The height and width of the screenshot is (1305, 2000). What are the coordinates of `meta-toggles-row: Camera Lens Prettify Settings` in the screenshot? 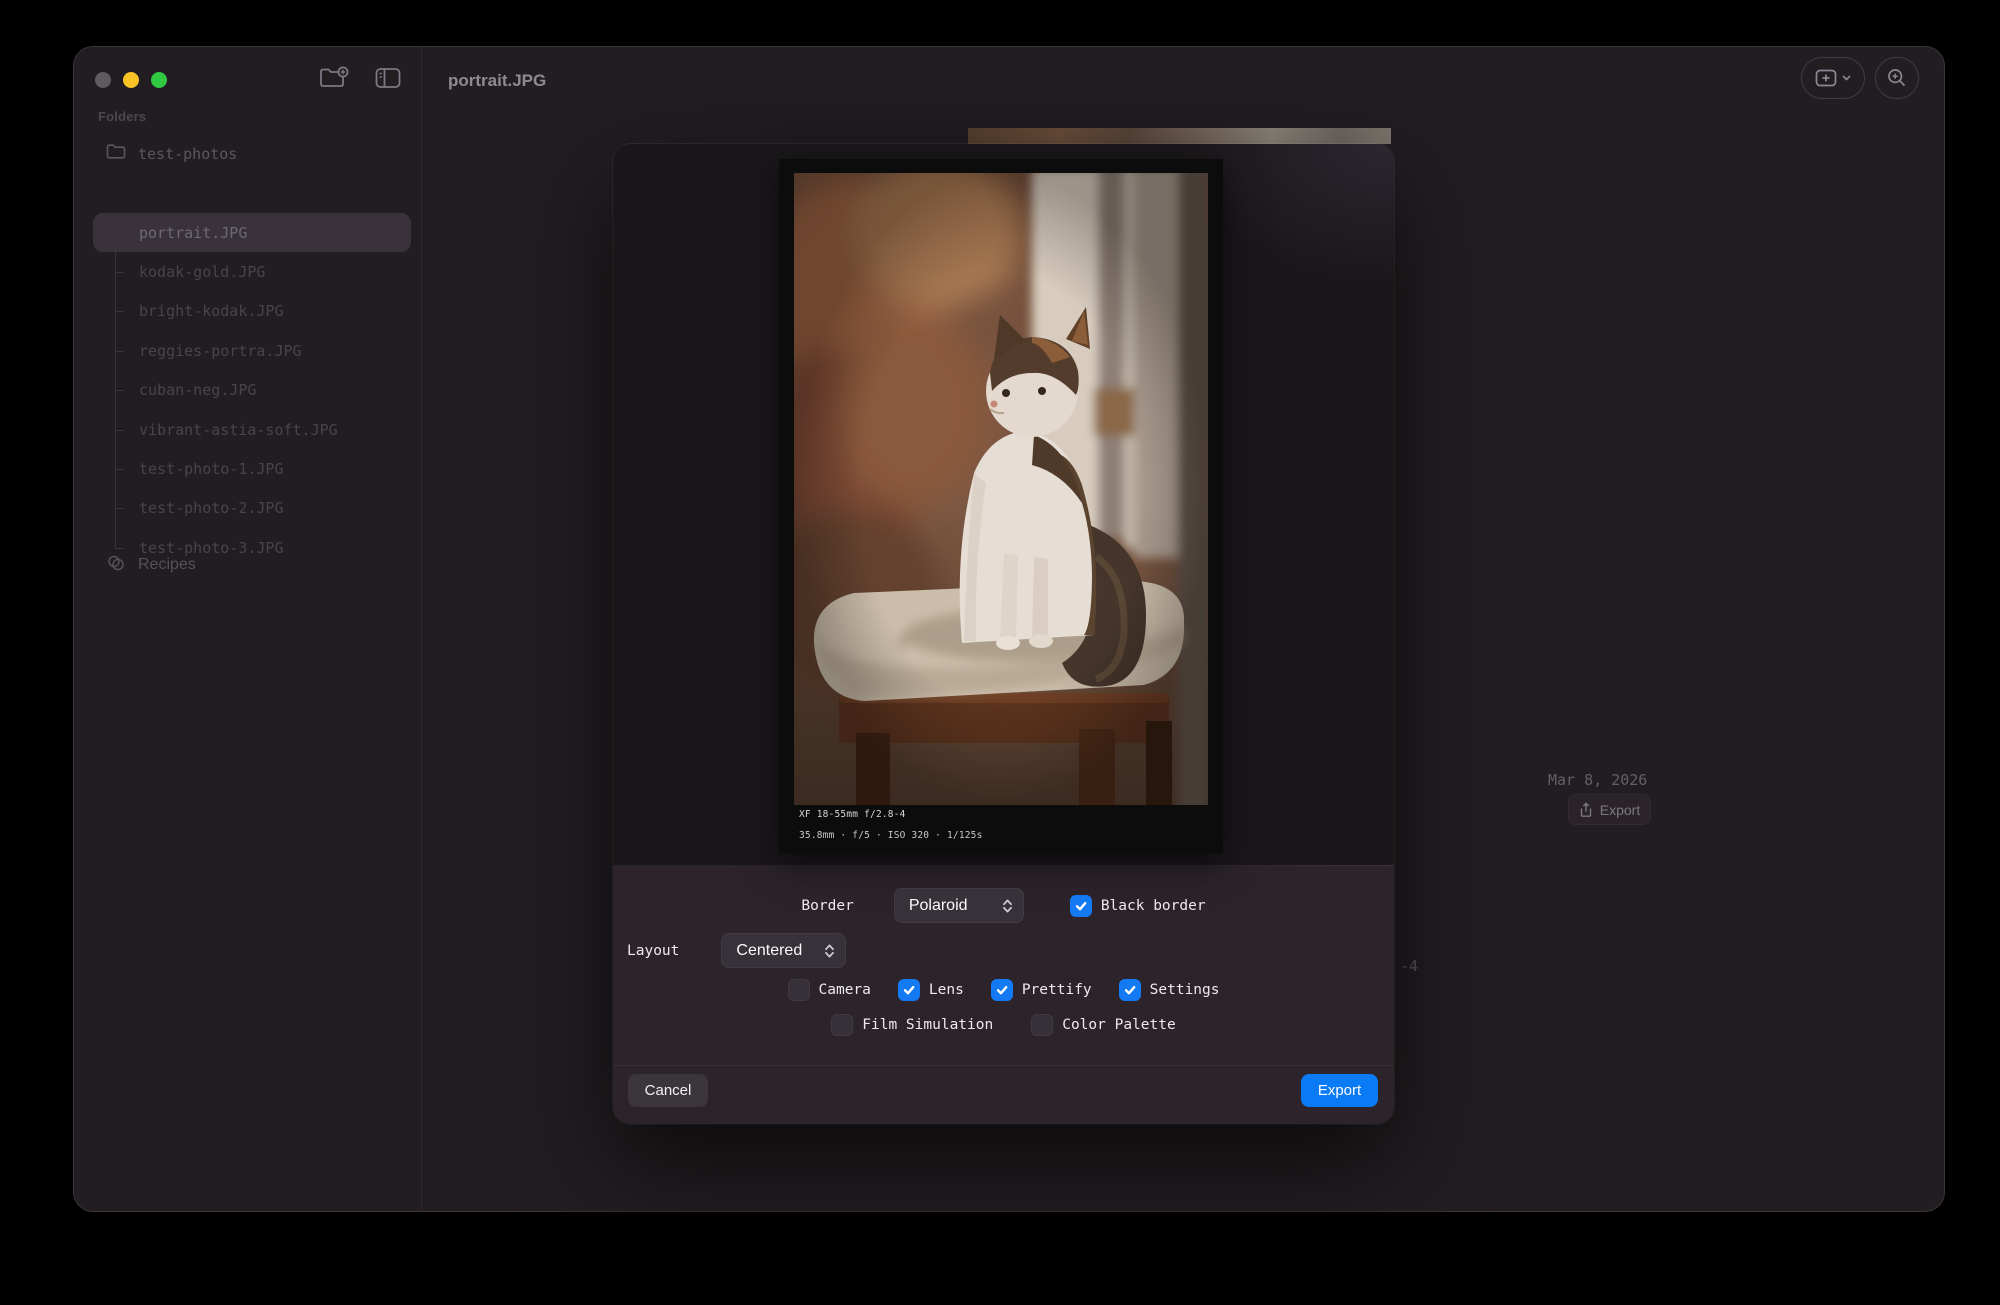 It's located at (1003, 990).